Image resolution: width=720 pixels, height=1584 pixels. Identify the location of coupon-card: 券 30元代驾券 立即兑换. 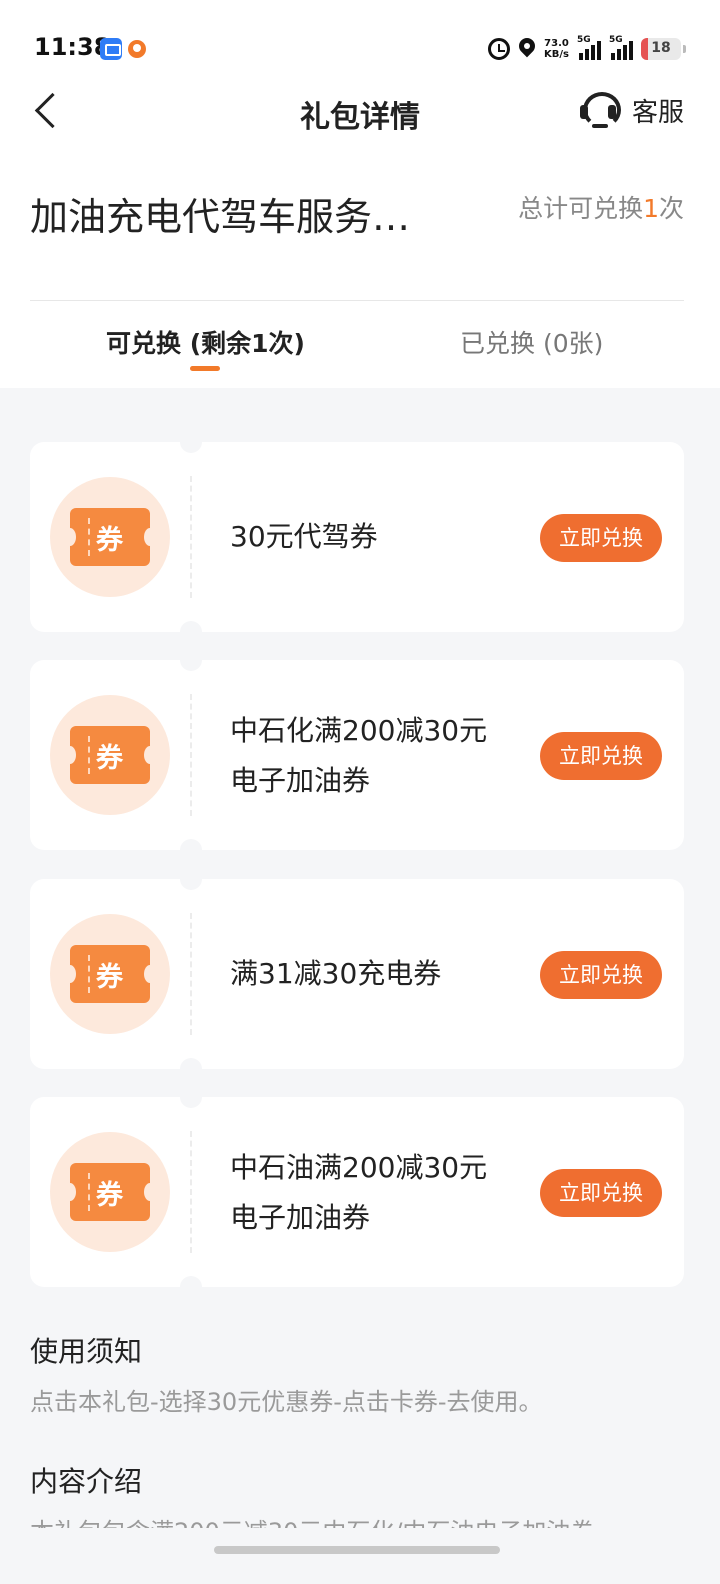
(357, 537).